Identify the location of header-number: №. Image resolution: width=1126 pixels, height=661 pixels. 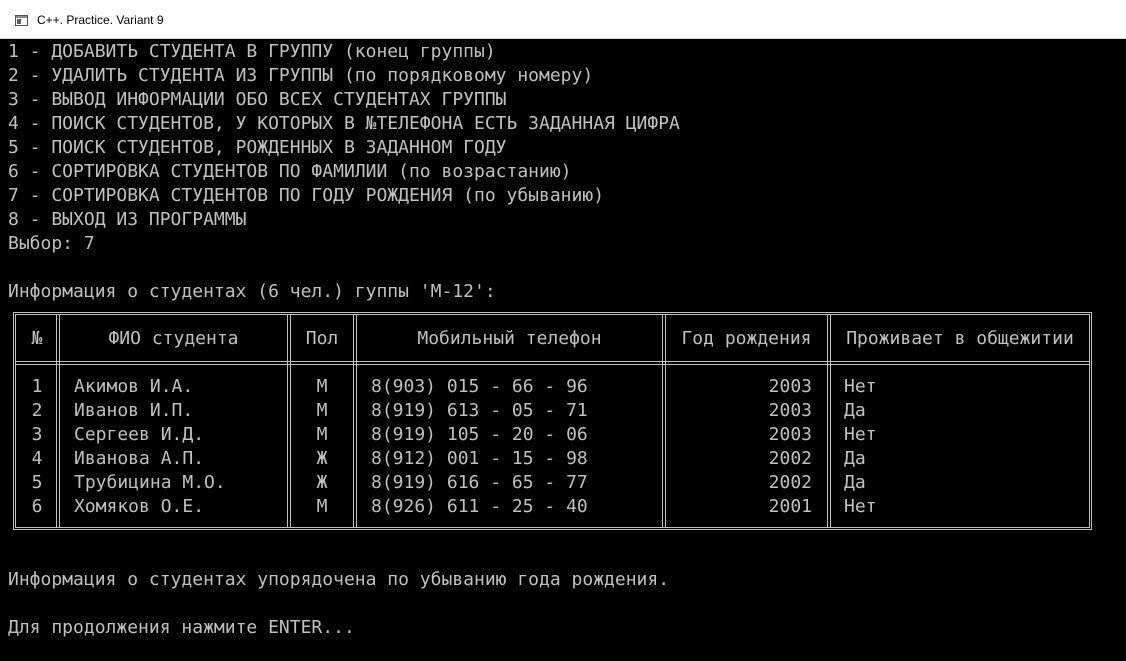
(37, 338).